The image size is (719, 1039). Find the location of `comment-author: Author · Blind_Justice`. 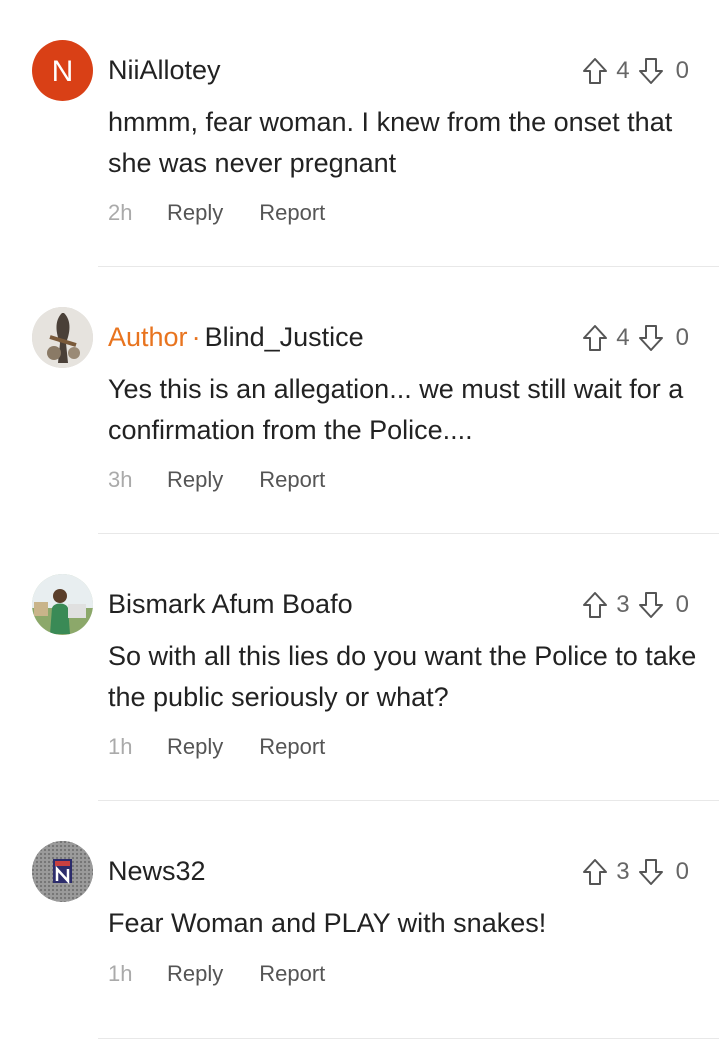

comment-author: Author · Blind_Justice is located at coordinates (236, 337).